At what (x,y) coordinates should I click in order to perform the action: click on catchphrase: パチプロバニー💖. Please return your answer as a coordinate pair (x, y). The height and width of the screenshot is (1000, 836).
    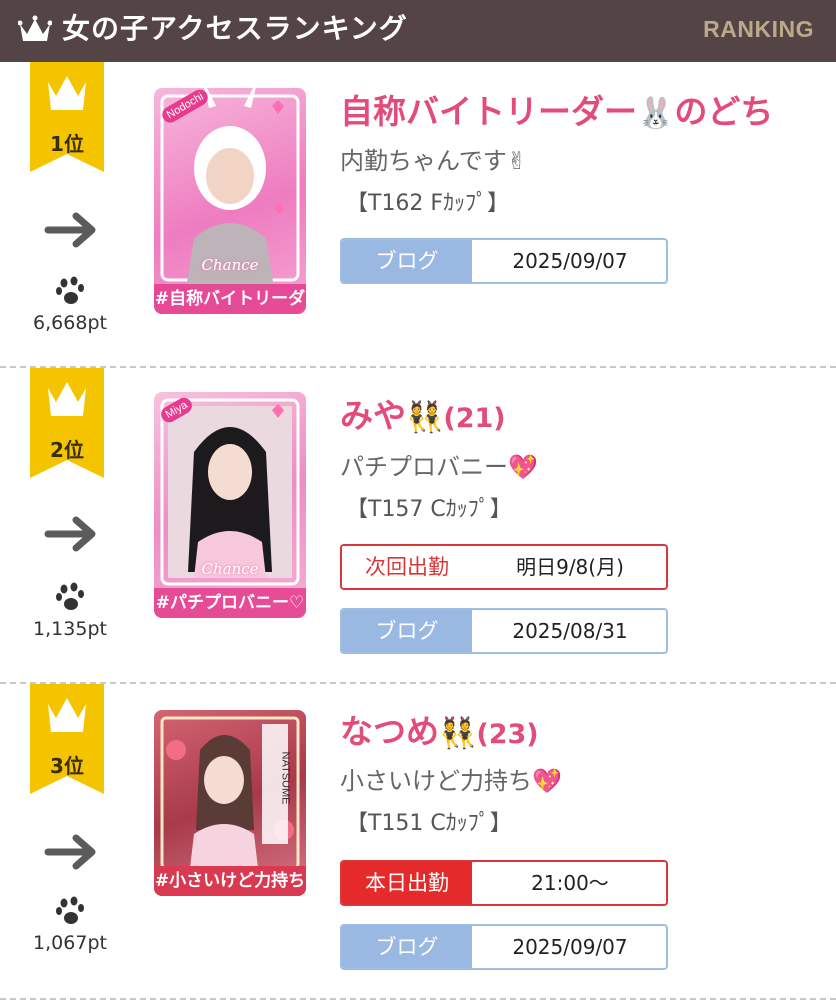
    Looking at the image, I should click on (439, 467).